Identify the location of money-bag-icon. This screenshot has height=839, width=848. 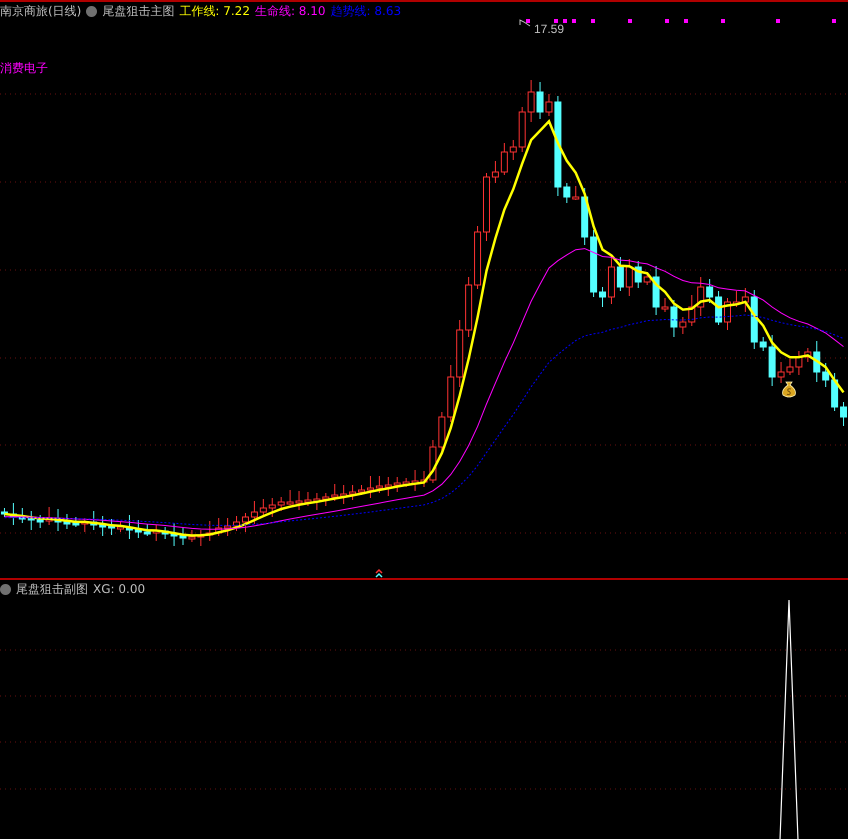
(789, 390).